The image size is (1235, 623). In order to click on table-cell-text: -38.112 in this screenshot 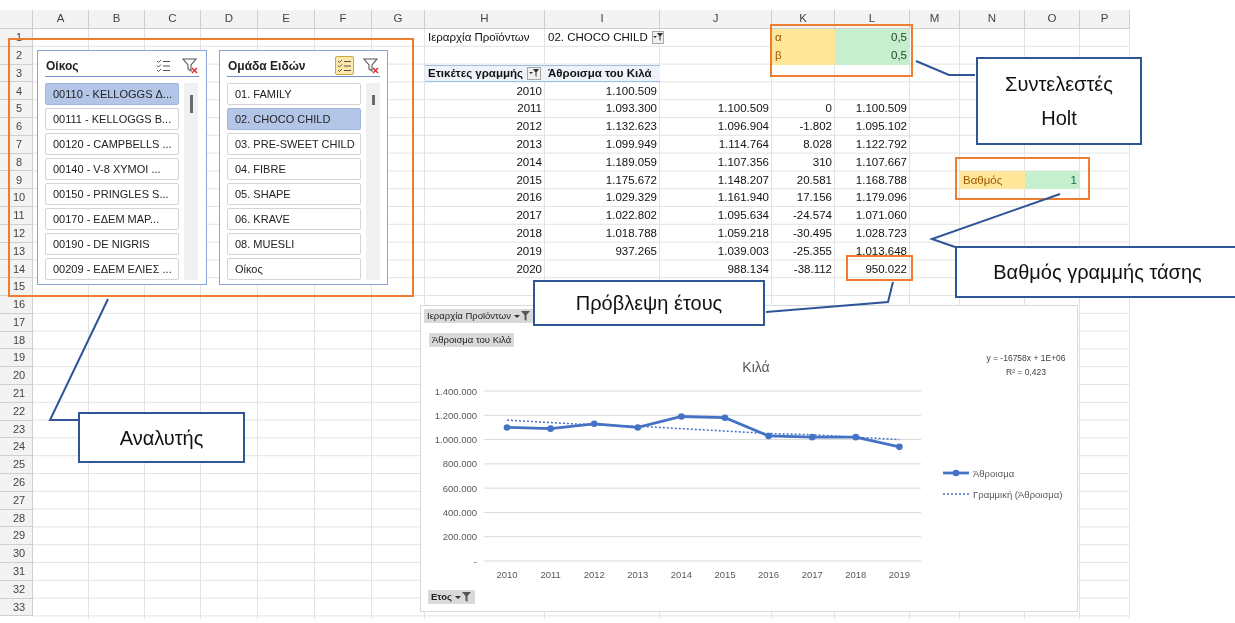, I will do `click(812, 269)`.